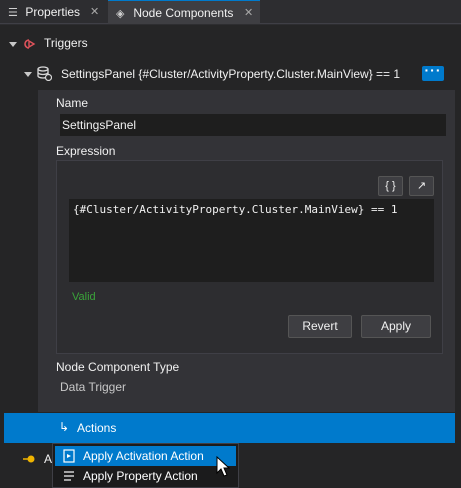 Image resolution: width=461 pixels, height=488 pixels. Describe the element at coordinates (84, 297) in the screenshot. I see `validation-status: Valid` at that location.